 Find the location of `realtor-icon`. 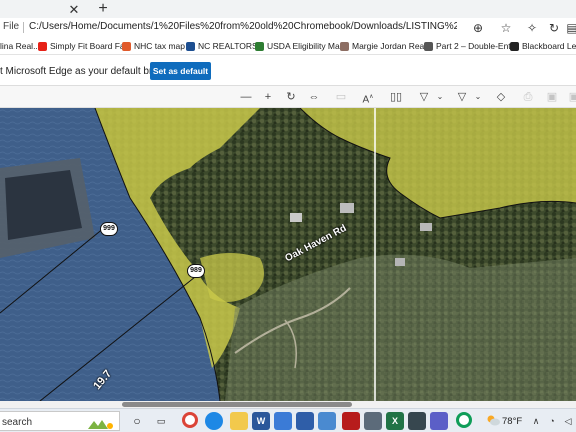

realtor-icon is located at coordinates (190, 46).